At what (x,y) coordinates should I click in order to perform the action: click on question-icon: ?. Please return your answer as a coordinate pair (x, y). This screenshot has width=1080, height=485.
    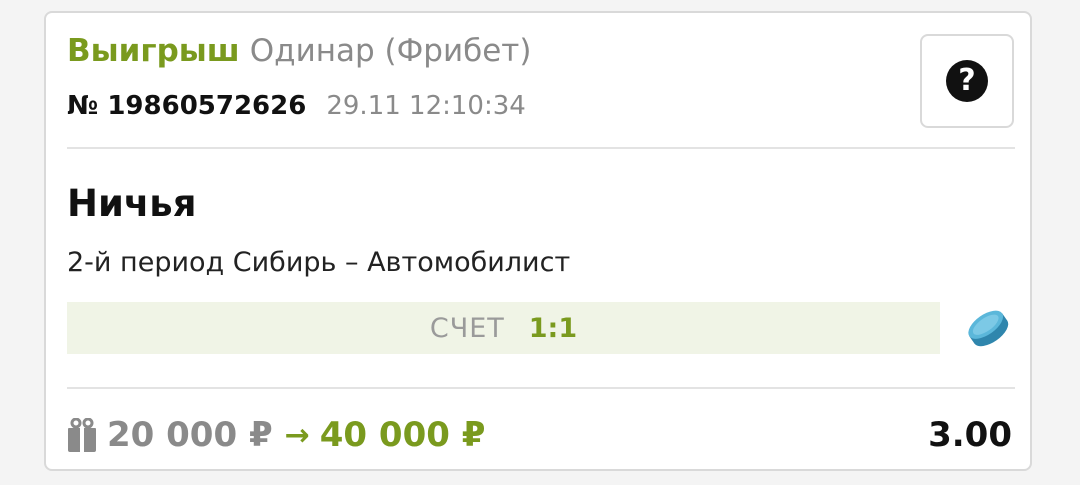
    Looking at the image, I should click on (967, 81).